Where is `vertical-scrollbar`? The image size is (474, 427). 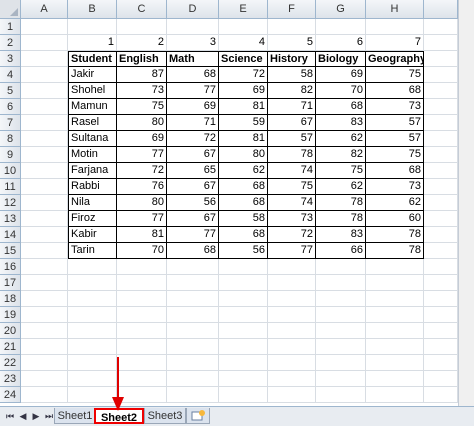 vertical-scrollbar is located at coordinates (466, 203).